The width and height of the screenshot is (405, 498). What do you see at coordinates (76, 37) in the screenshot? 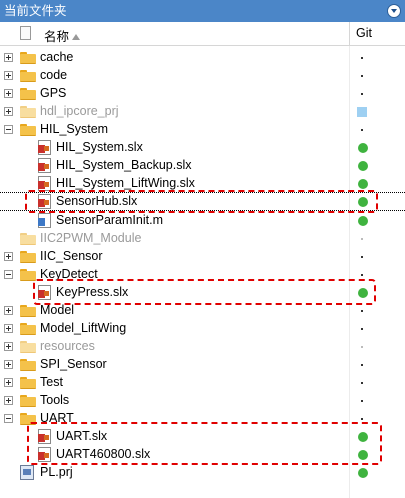
I see `sort-ascending-icon` at bounding box center [76, 37].